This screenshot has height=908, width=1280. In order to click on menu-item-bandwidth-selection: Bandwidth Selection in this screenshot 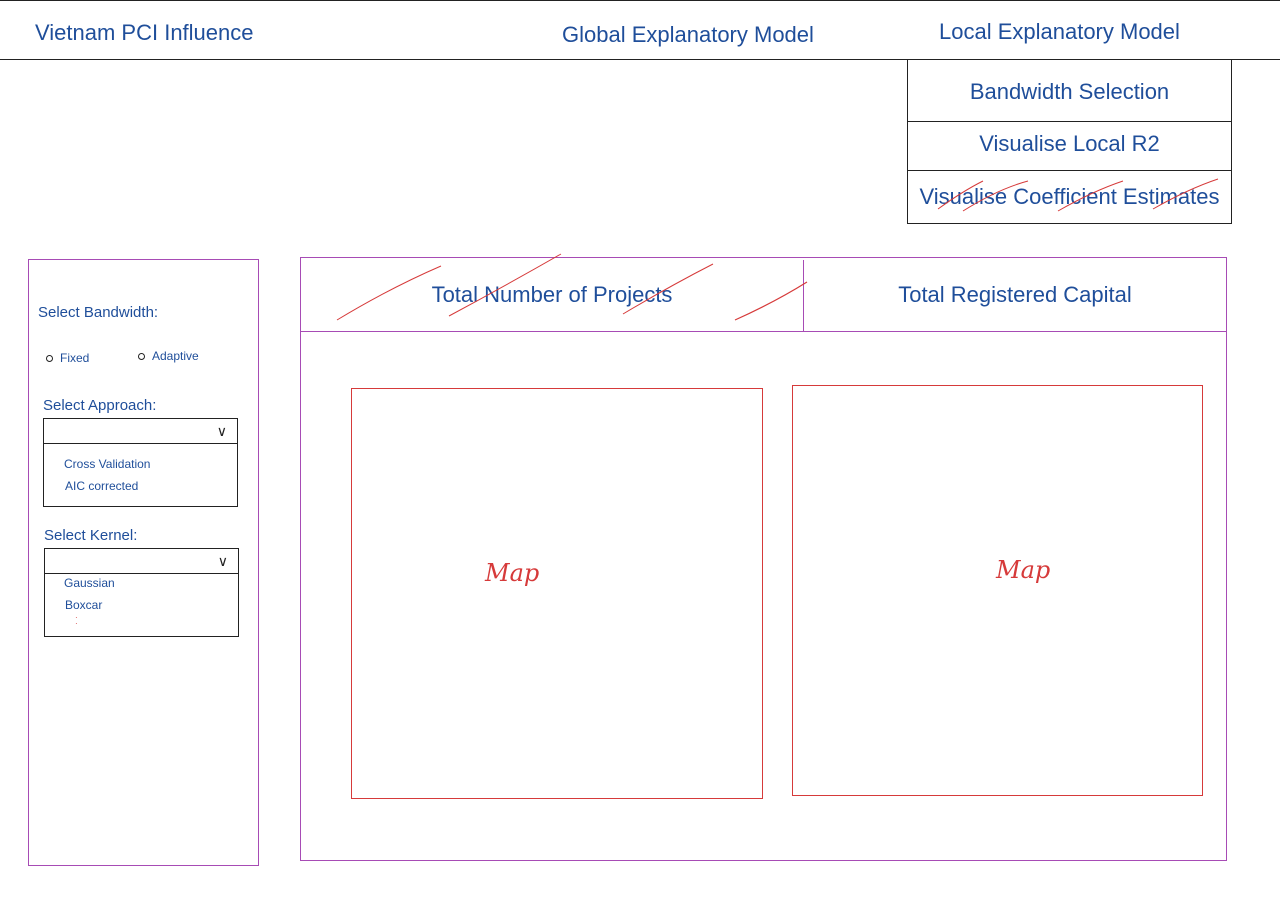, I will do `click(1069, 92)`.